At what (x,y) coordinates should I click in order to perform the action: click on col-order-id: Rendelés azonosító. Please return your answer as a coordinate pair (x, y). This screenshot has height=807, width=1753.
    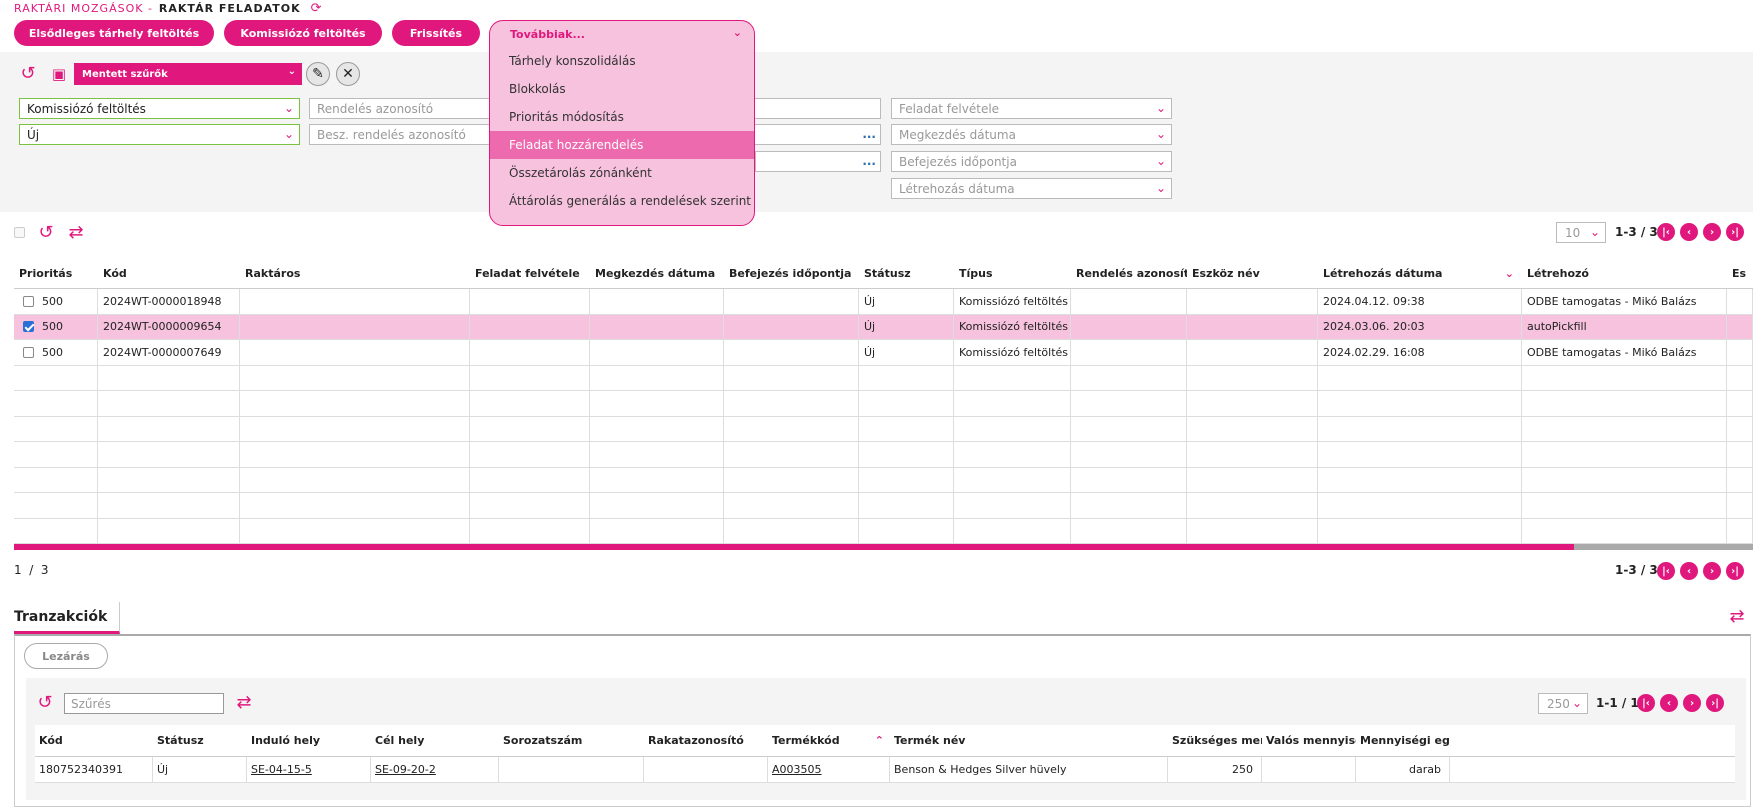
    Looking at the image, I should click on (1129, 273).